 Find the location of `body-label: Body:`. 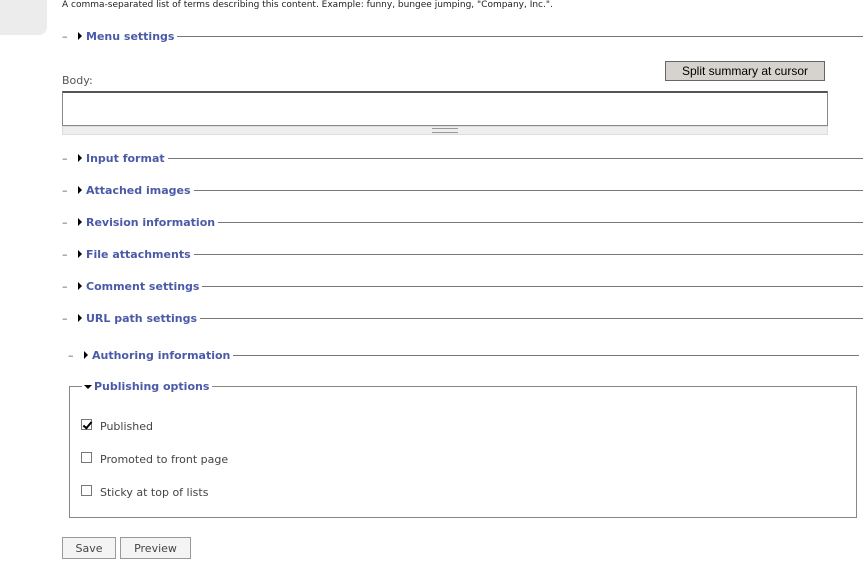

body-label: Body: is located at coordinates (77, 80).